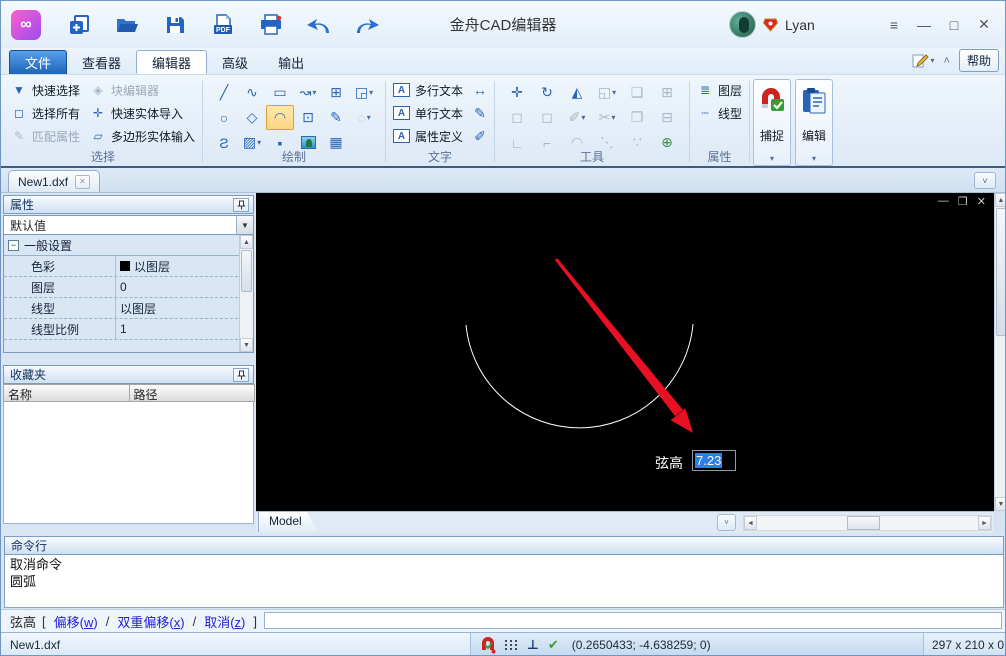  I want to click on document-tab: New1.dxf ✕, so click(54, 181).